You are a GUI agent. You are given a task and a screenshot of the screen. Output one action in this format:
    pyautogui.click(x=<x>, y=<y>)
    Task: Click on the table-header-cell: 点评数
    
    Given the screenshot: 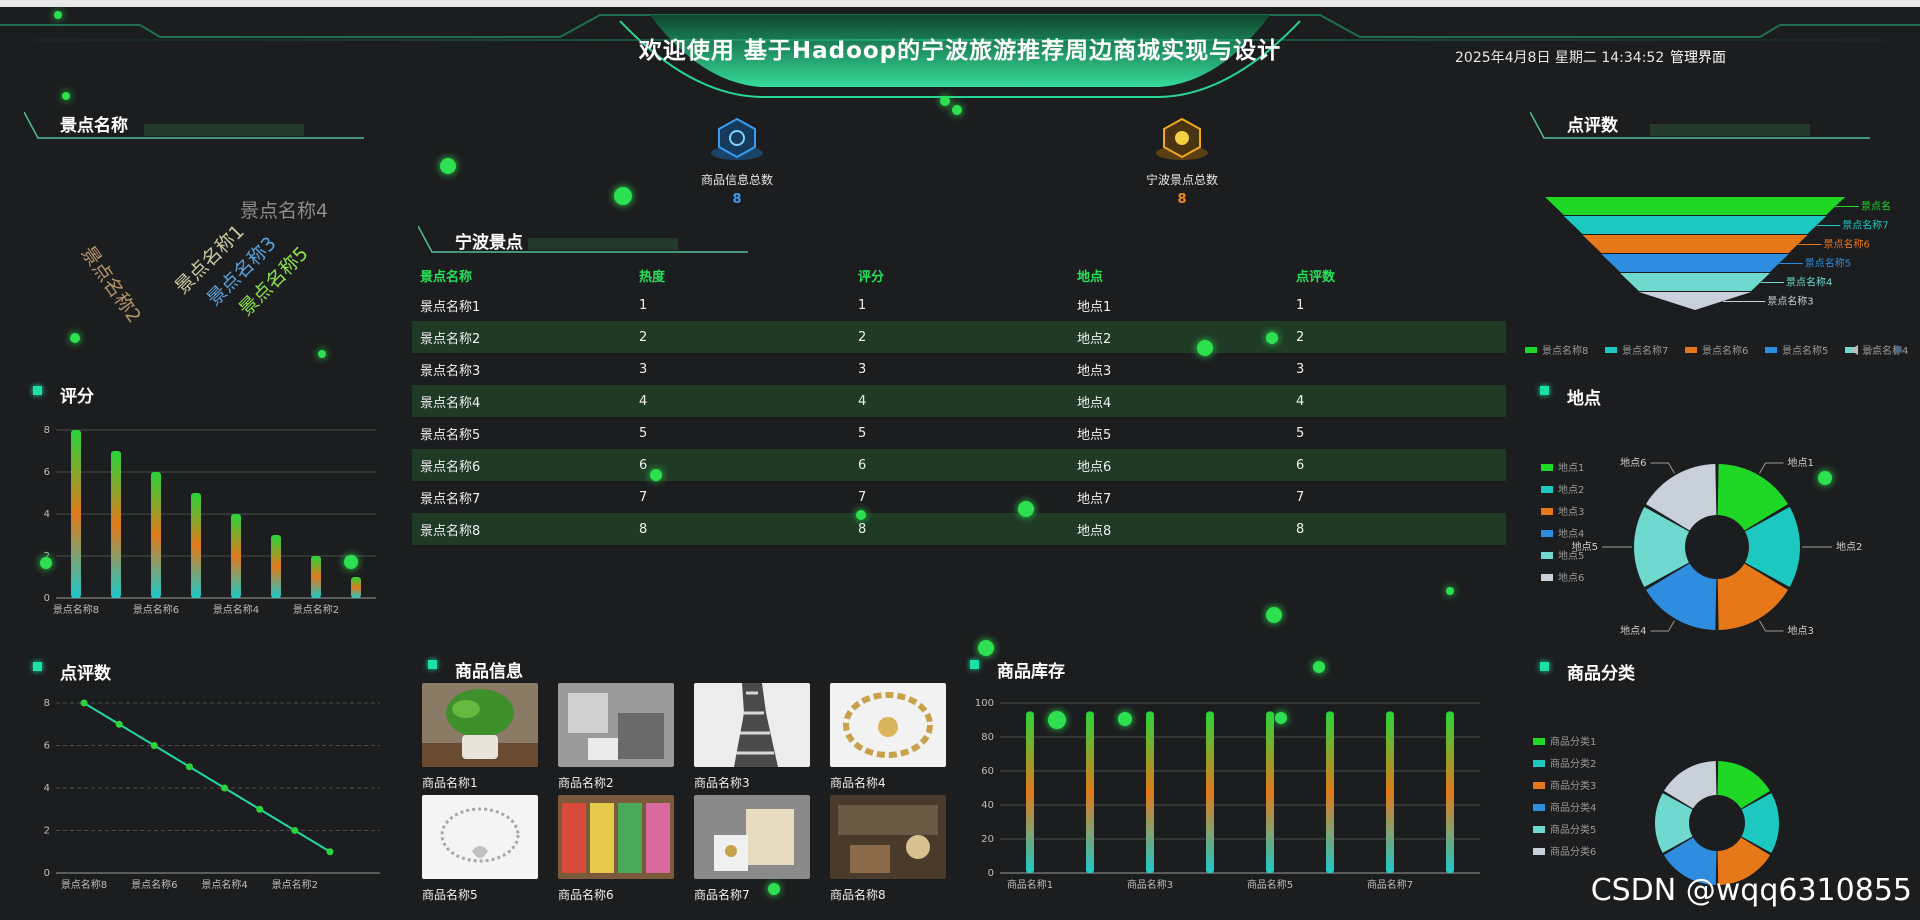 What is the action you would take?
    pyautogui.click(x=1401, y=275)
    